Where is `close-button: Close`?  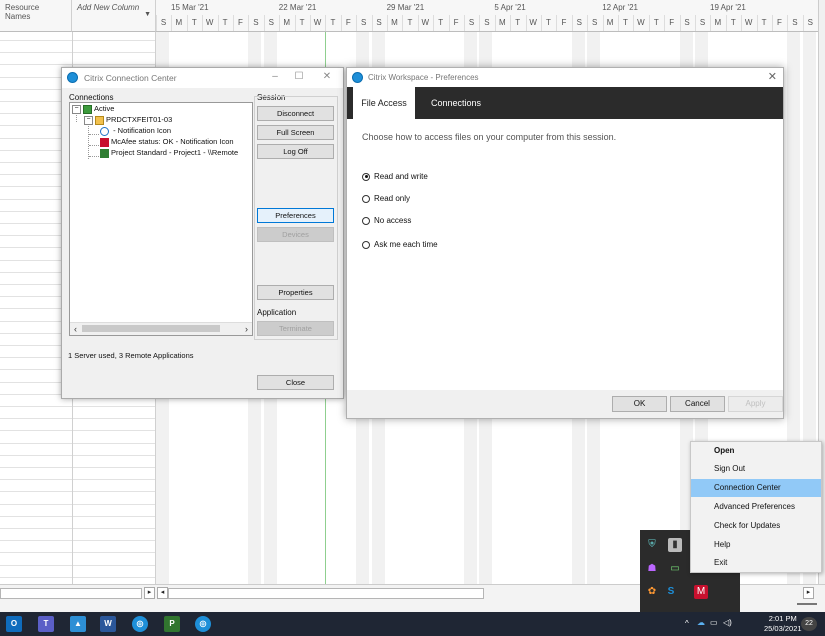 close-button: Close is located at coordinates (295, 382).